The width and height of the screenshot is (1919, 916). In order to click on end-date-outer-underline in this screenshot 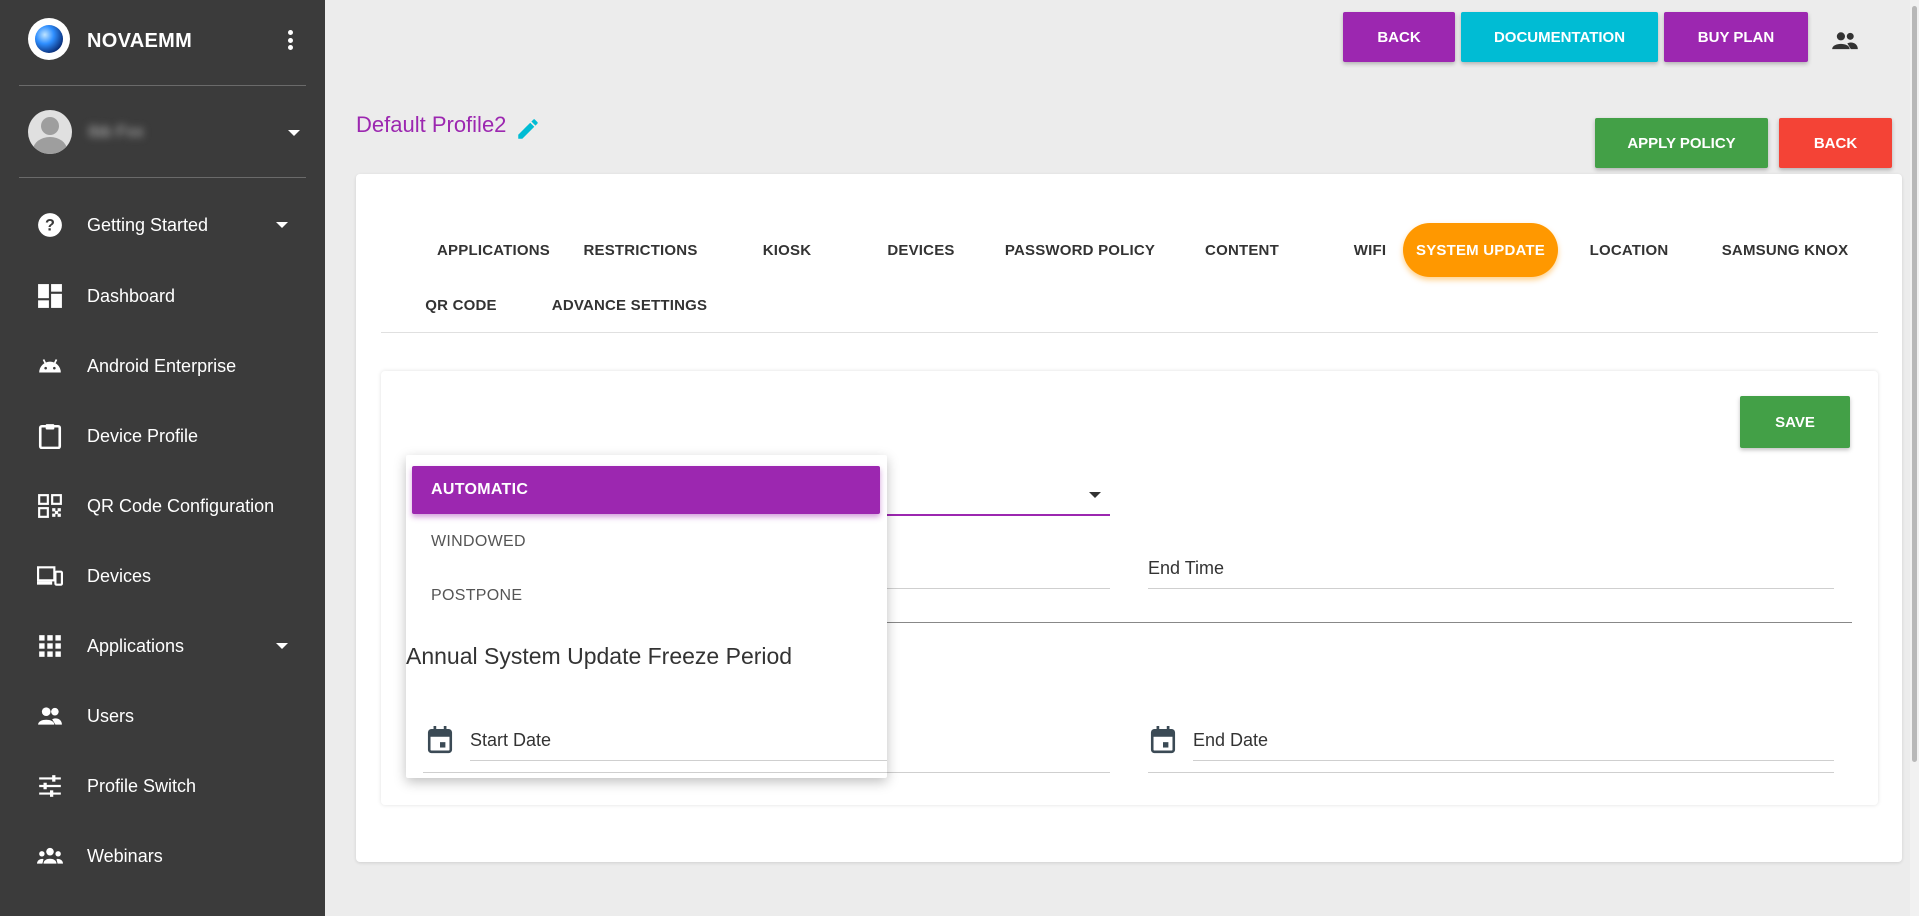, I will do `click(1491, 772)`.